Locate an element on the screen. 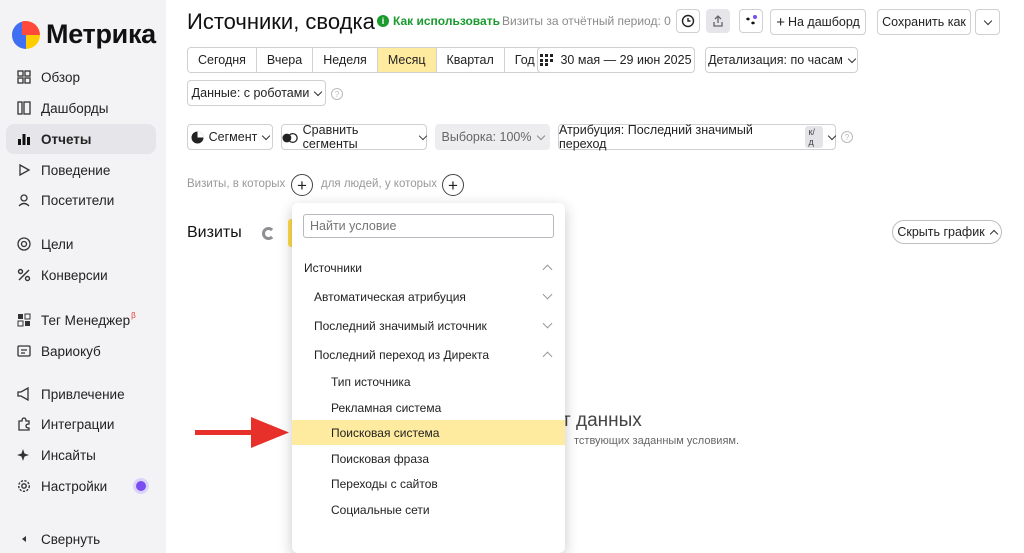  condition-item: Переходы с сайтов is located at coordinates (428, 483).